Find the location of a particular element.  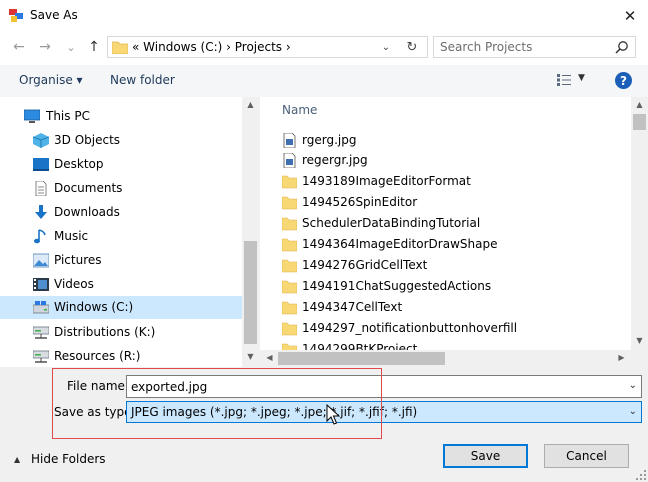

search-box is located at coordinates (534, 47).